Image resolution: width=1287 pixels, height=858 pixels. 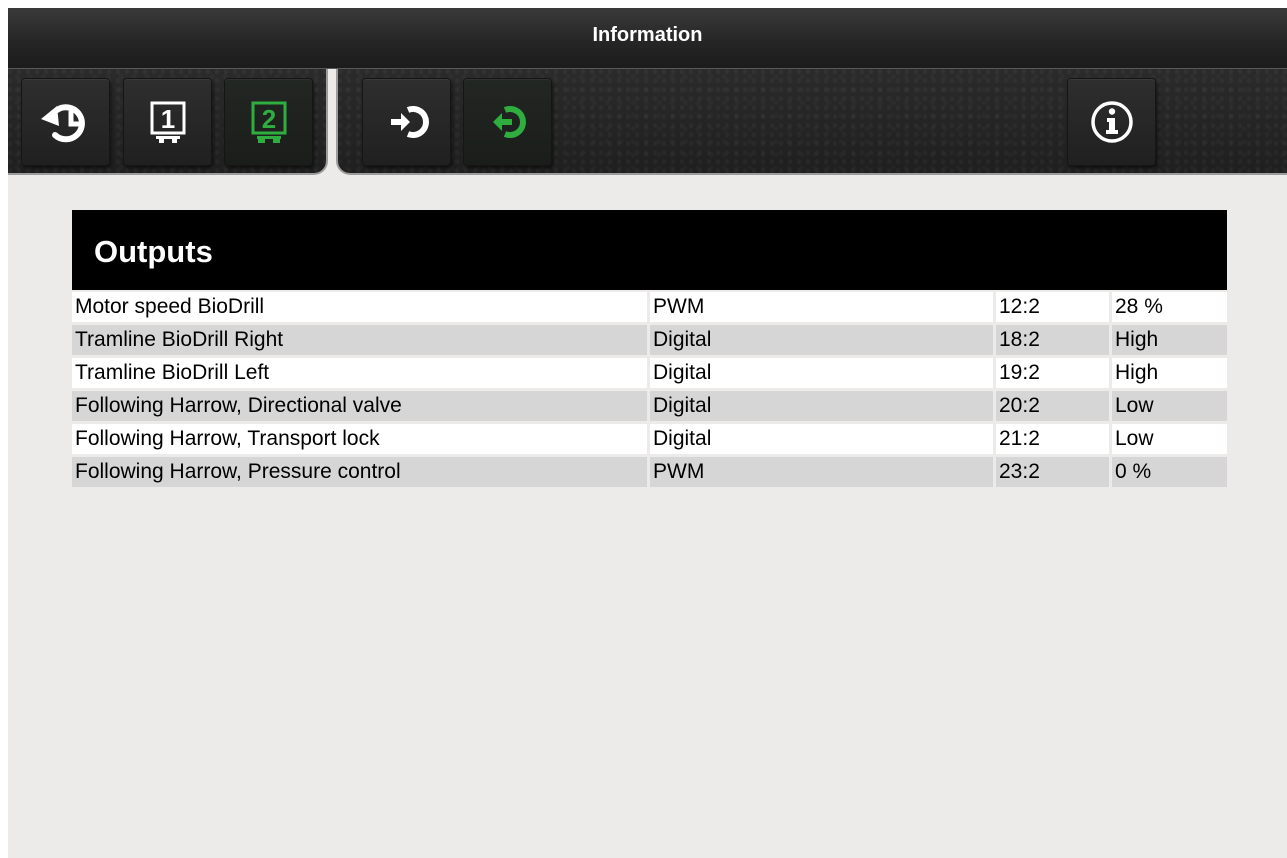 I want to click on screen-1-icon: 1, so click(x=167, y=122).